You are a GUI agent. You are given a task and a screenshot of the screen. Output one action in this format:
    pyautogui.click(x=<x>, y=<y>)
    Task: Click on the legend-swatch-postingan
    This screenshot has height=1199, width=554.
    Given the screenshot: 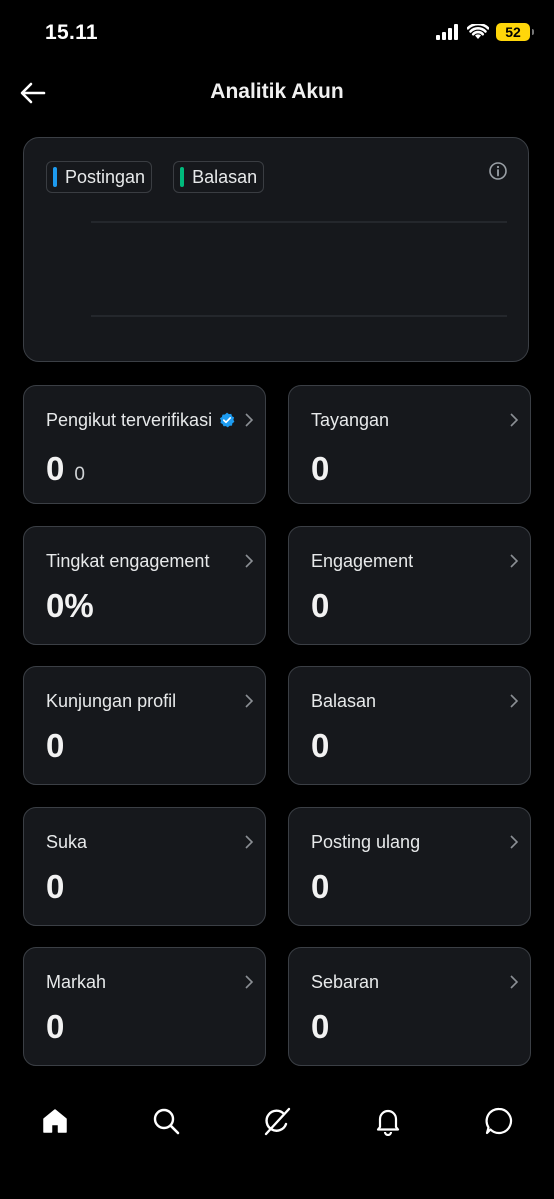 What is the action you would take?
    pyautogui.click(x=55, y=177)
    